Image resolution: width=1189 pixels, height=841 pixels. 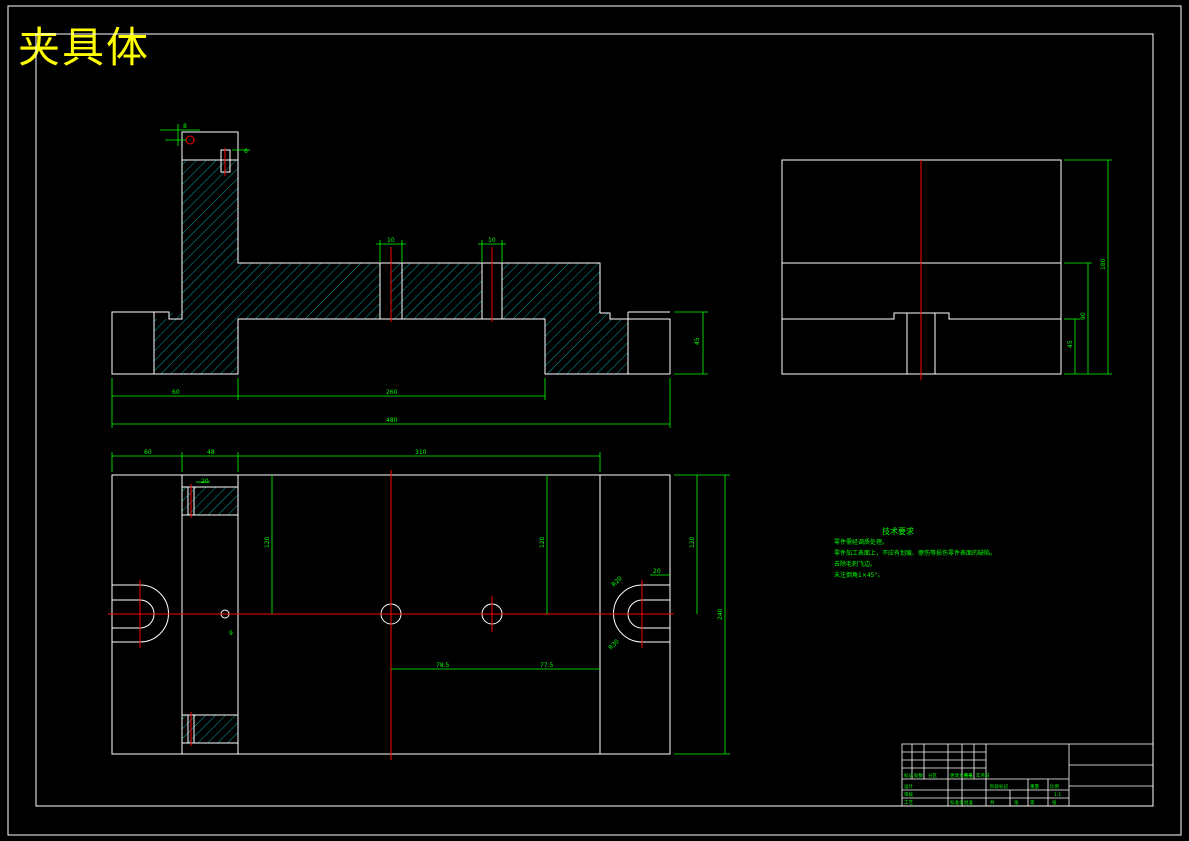 What do you see at coordinates (185, 126) in the screenshot?
I see `dim-top-small-1: 8` at bounding box center [185, 126].